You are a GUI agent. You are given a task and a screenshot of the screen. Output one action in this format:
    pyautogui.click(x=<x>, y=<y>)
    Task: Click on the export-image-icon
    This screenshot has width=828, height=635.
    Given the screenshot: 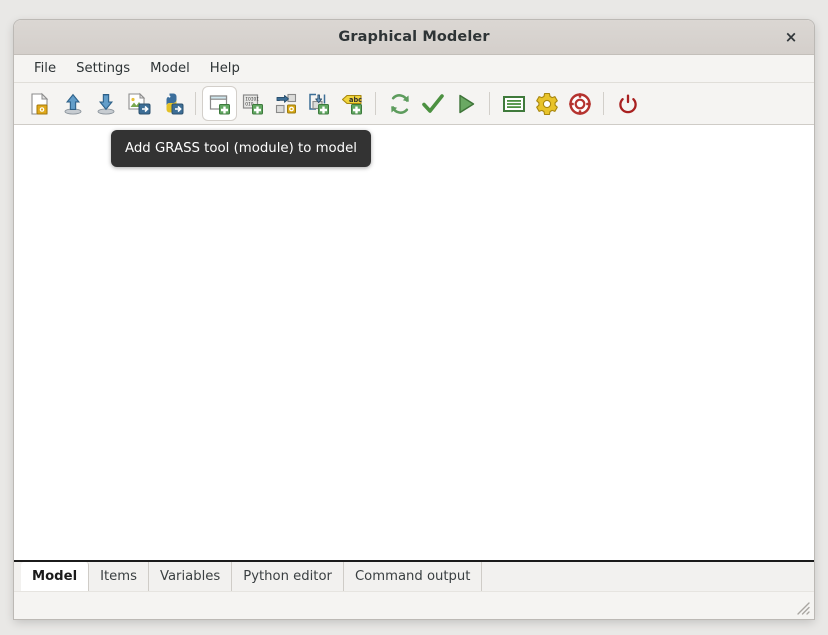 What is the action you would take?
    pyautogui.click(x=139, y=104)
    